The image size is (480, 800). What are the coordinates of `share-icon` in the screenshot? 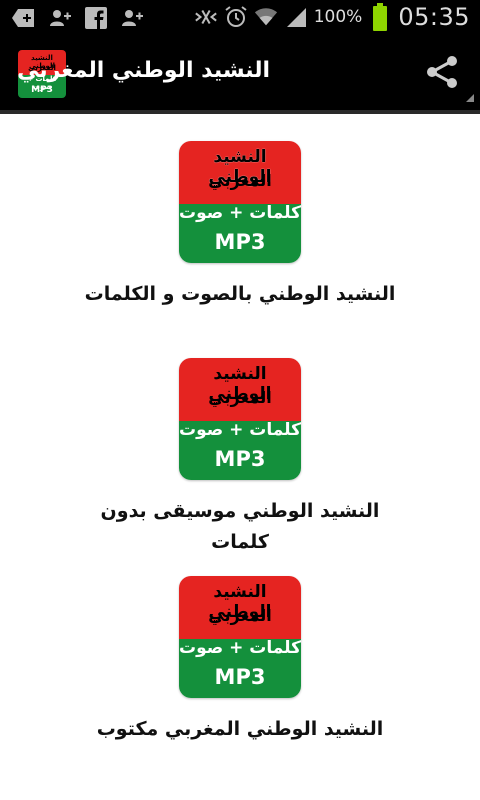 It's located at (442, 74).